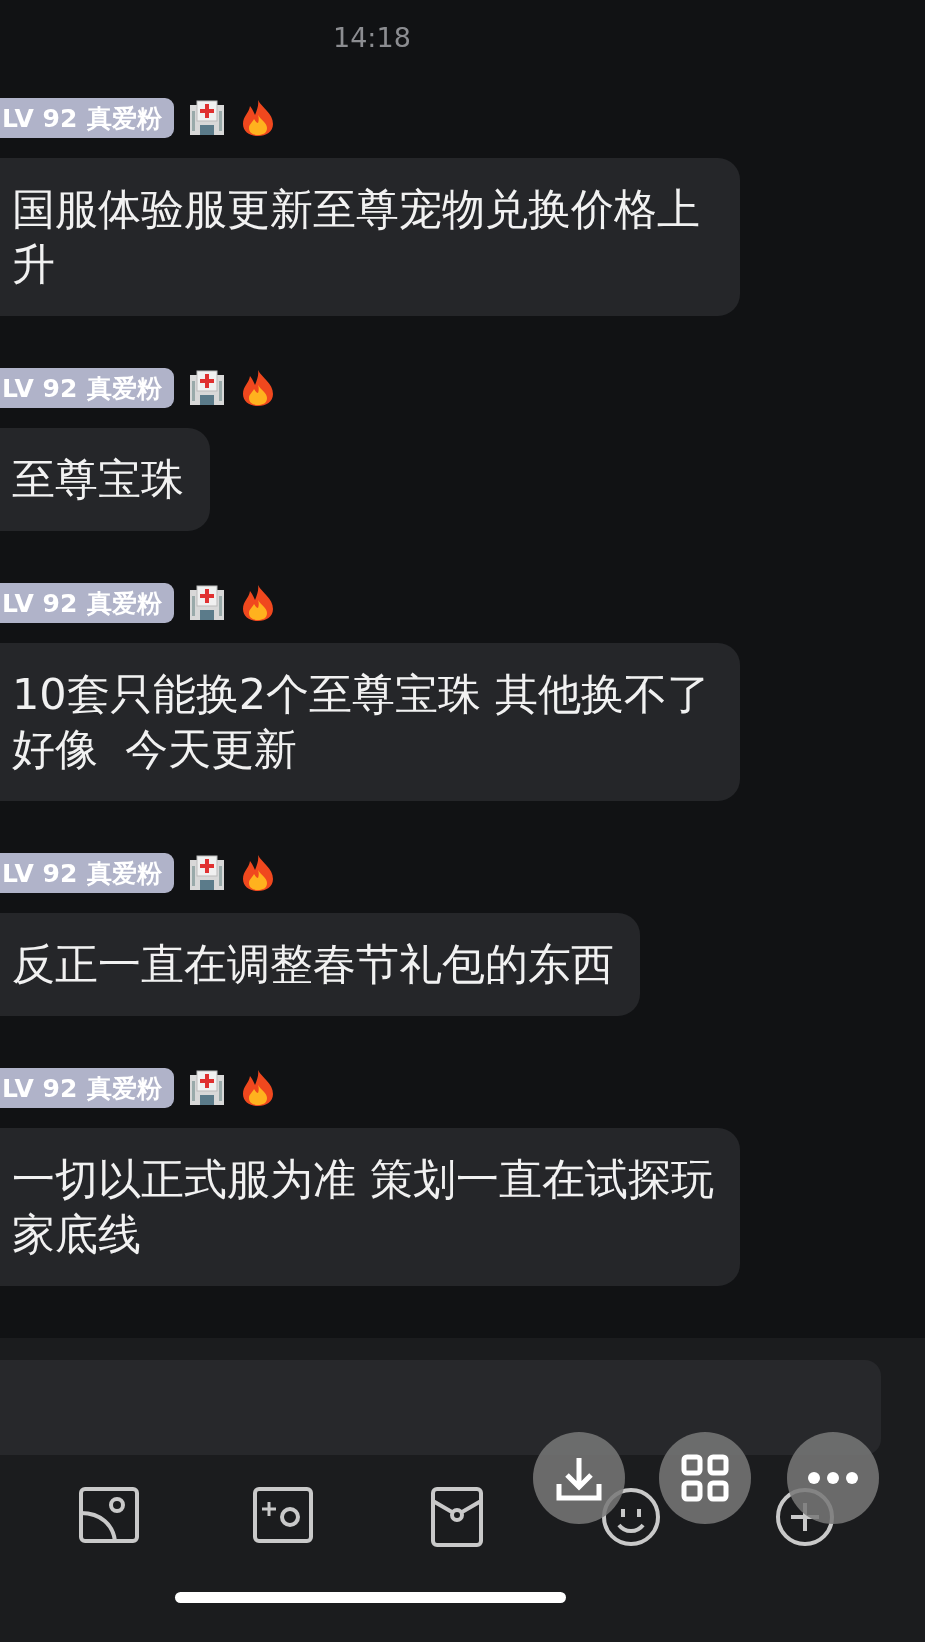  Describe the element at coordinates (105, 480) in the screenshot. I see `message-bubble: 至尊宝珠` at that location.